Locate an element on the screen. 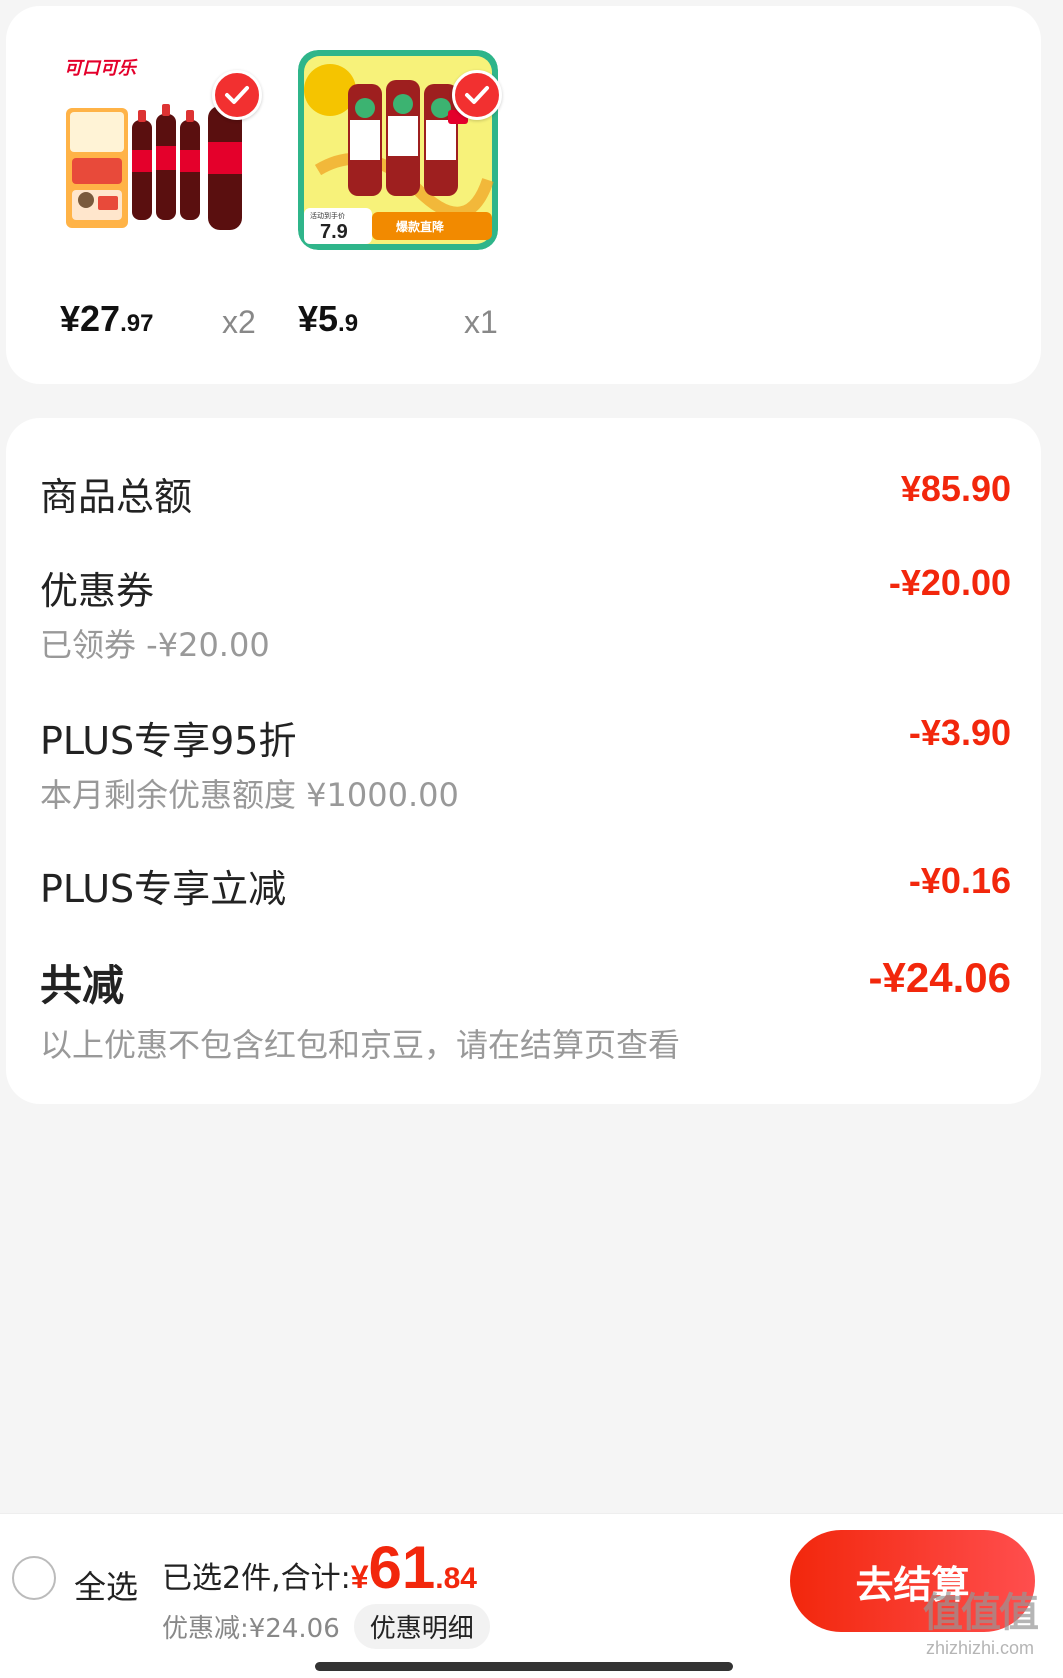  total-reduce-value: -¥24.06 is located at coordinates (939, 977).